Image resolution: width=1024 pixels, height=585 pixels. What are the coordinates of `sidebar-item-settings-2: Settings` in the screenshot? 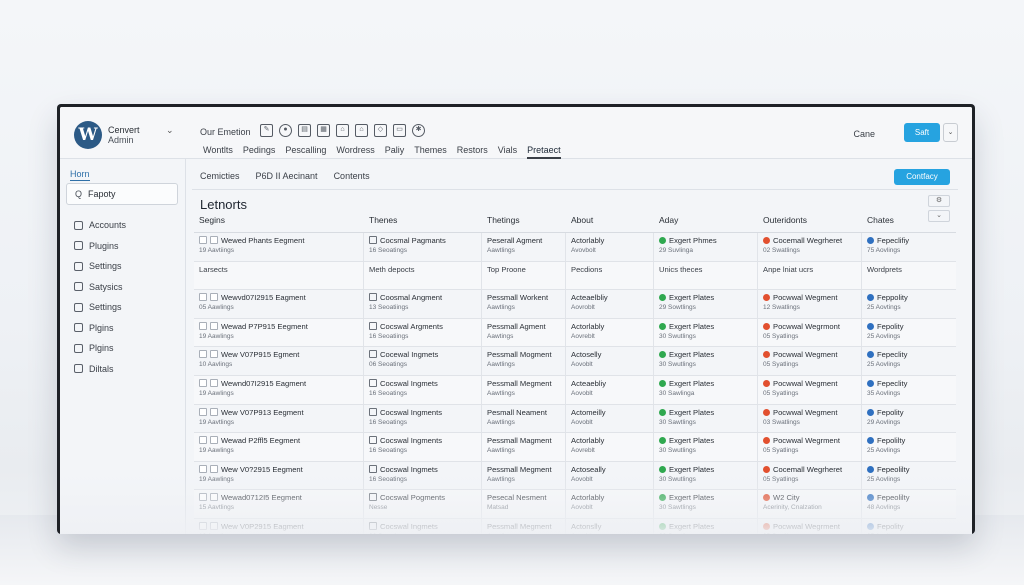 It's located at (100, 307).